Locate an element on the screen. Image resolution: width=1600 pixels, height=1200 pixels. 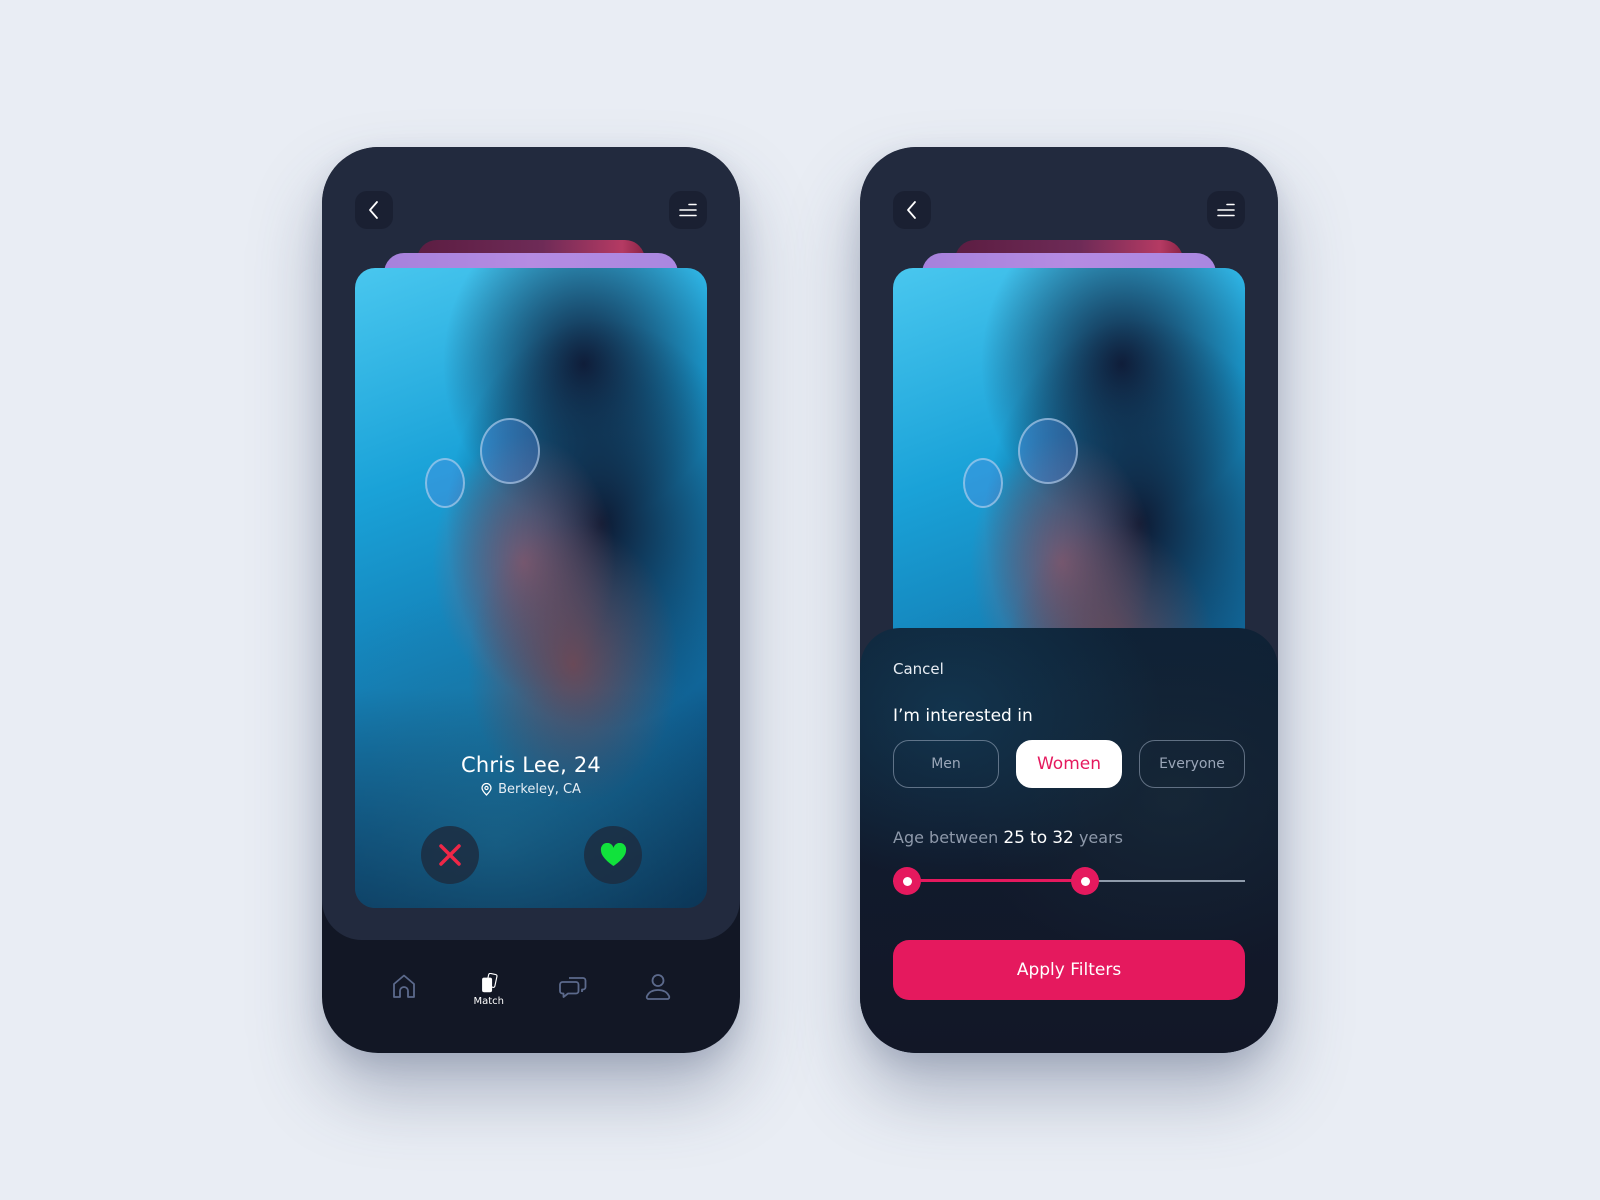
slider-fill is located at coordinates (996, 880).